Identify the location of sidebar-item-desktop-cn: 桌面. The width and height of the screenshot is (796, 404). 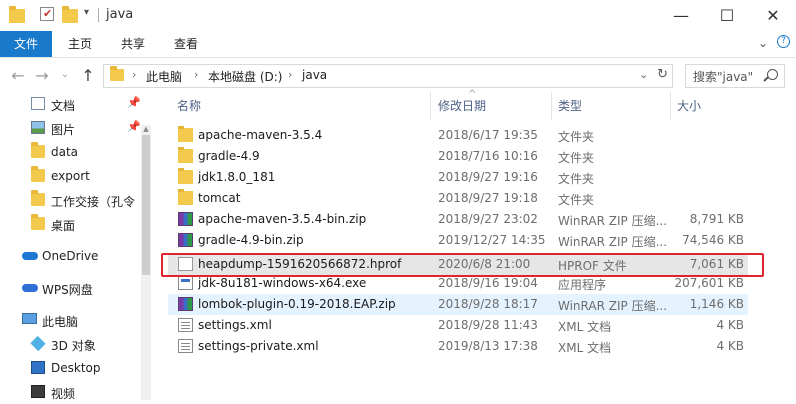
(76, 224).